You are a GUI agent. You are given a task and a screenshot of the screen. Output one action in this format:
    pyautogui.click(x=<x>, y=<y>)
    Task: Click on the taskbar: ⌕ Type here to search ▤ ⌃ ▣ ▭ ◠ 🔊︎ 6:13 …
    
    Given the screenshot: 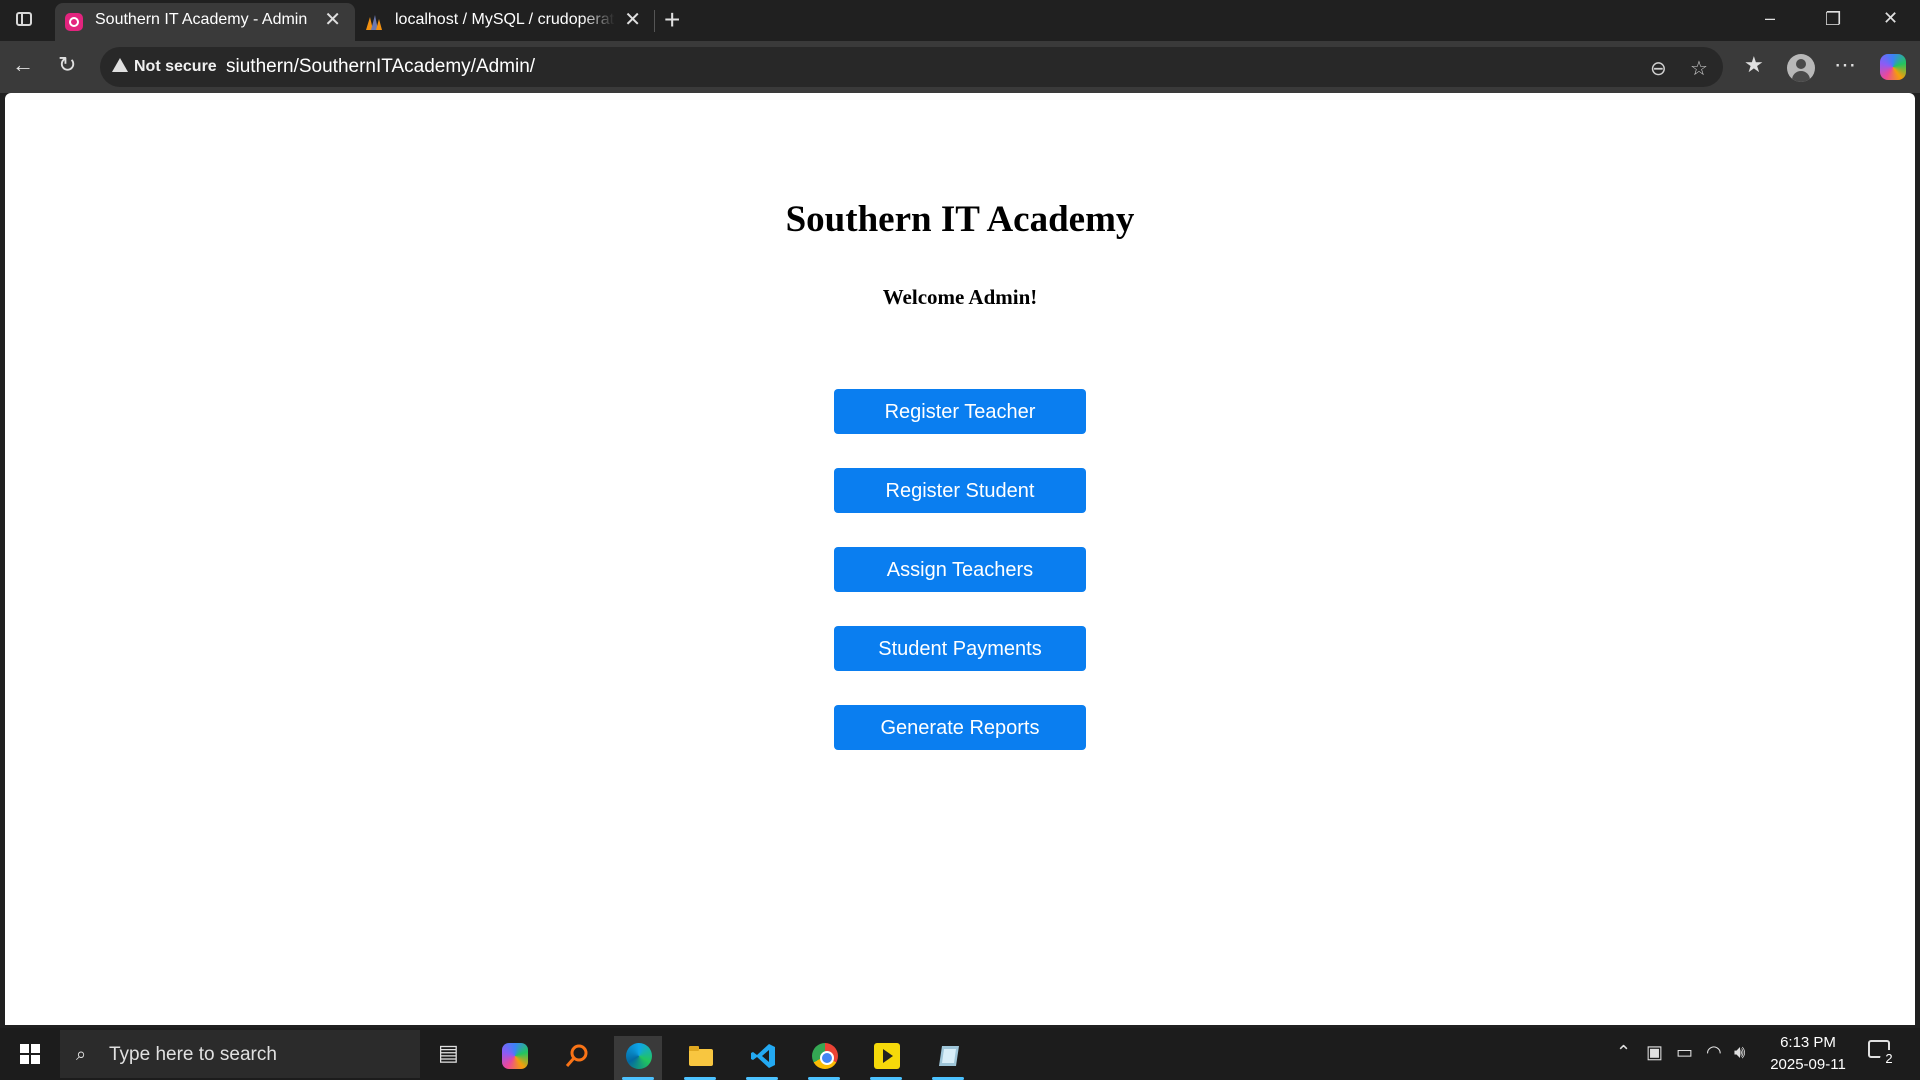 What is the action you would take?
    pyautogui.click(x=960, y=1054)
    